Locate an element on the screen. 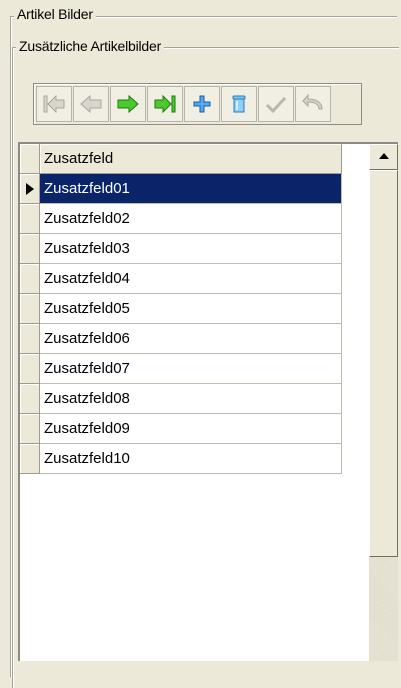  scroll-up-button is located at coordinates (383, 157).